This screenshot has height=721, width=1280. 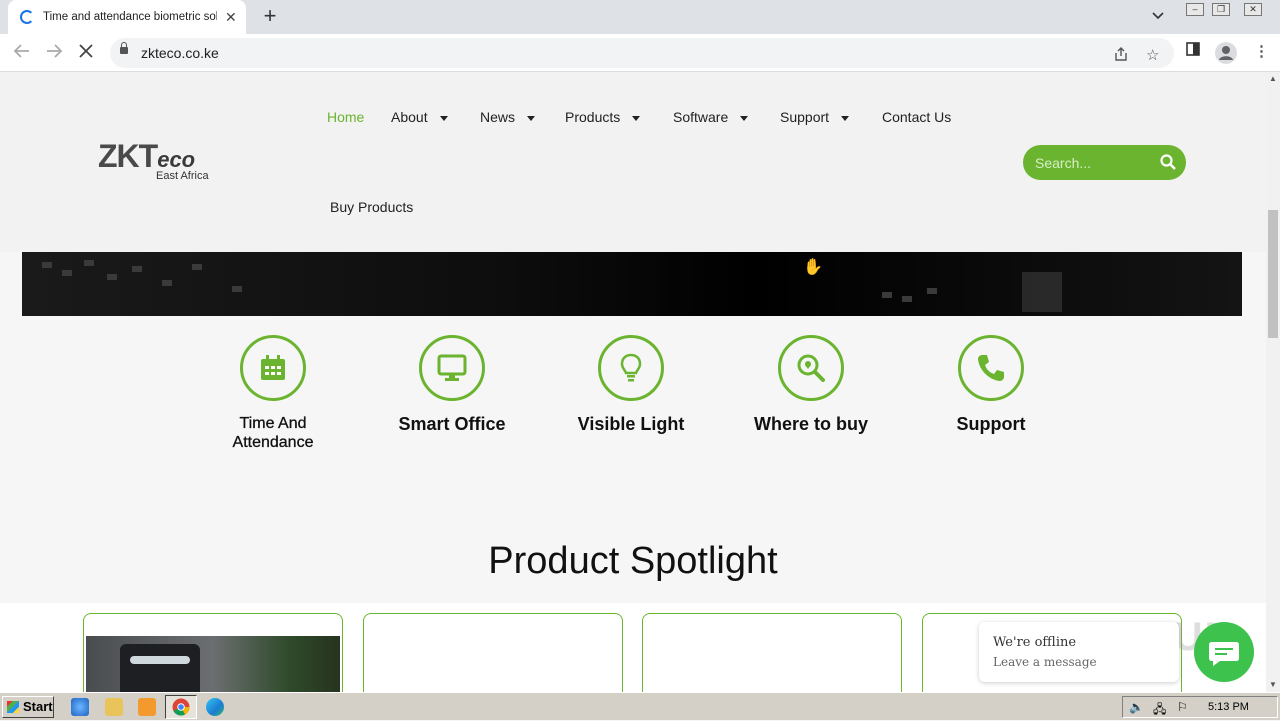 What do you see at coordinates (1035, 642) in the screenshot?
I see `chat-status: We're offline` at bounding box center [1035, 642].